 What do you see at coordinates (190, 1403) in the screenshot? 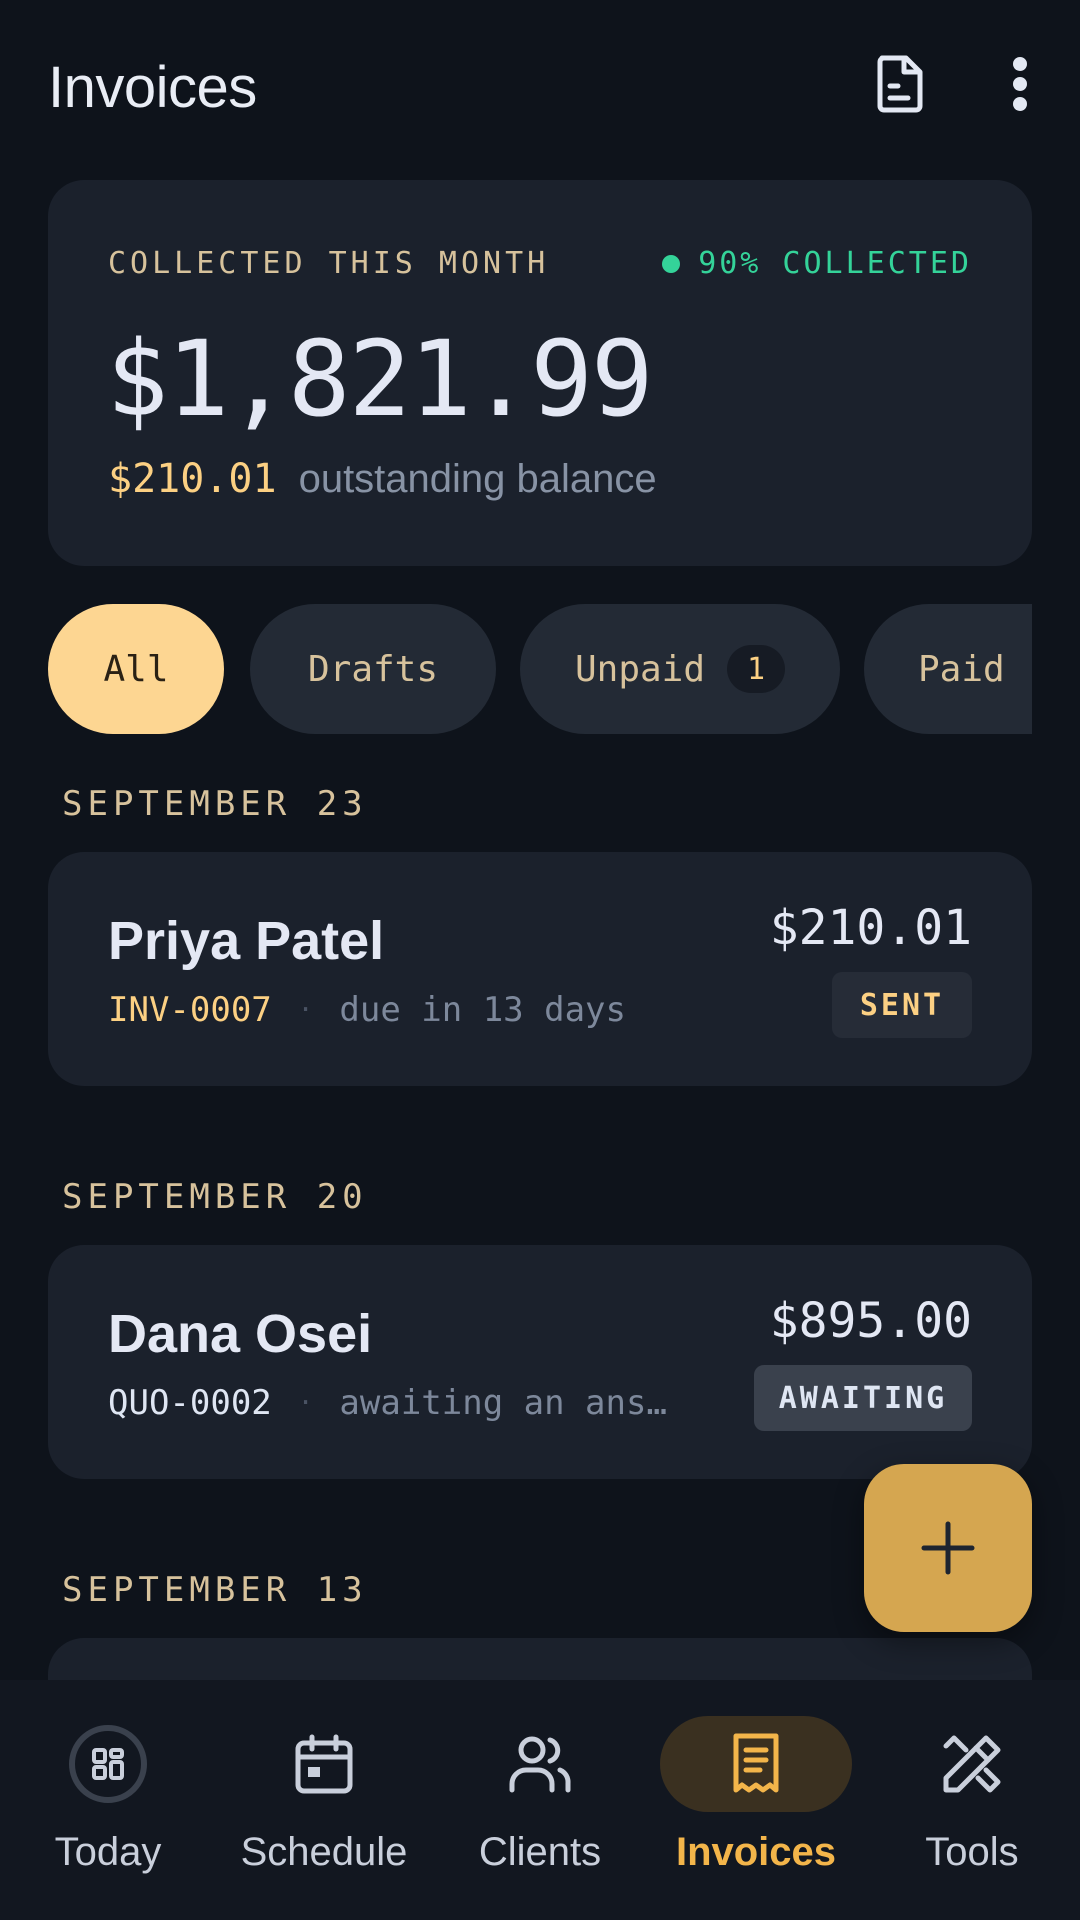
I see `invoice-number: QUO-0002` at bounding box center [190, 1403].